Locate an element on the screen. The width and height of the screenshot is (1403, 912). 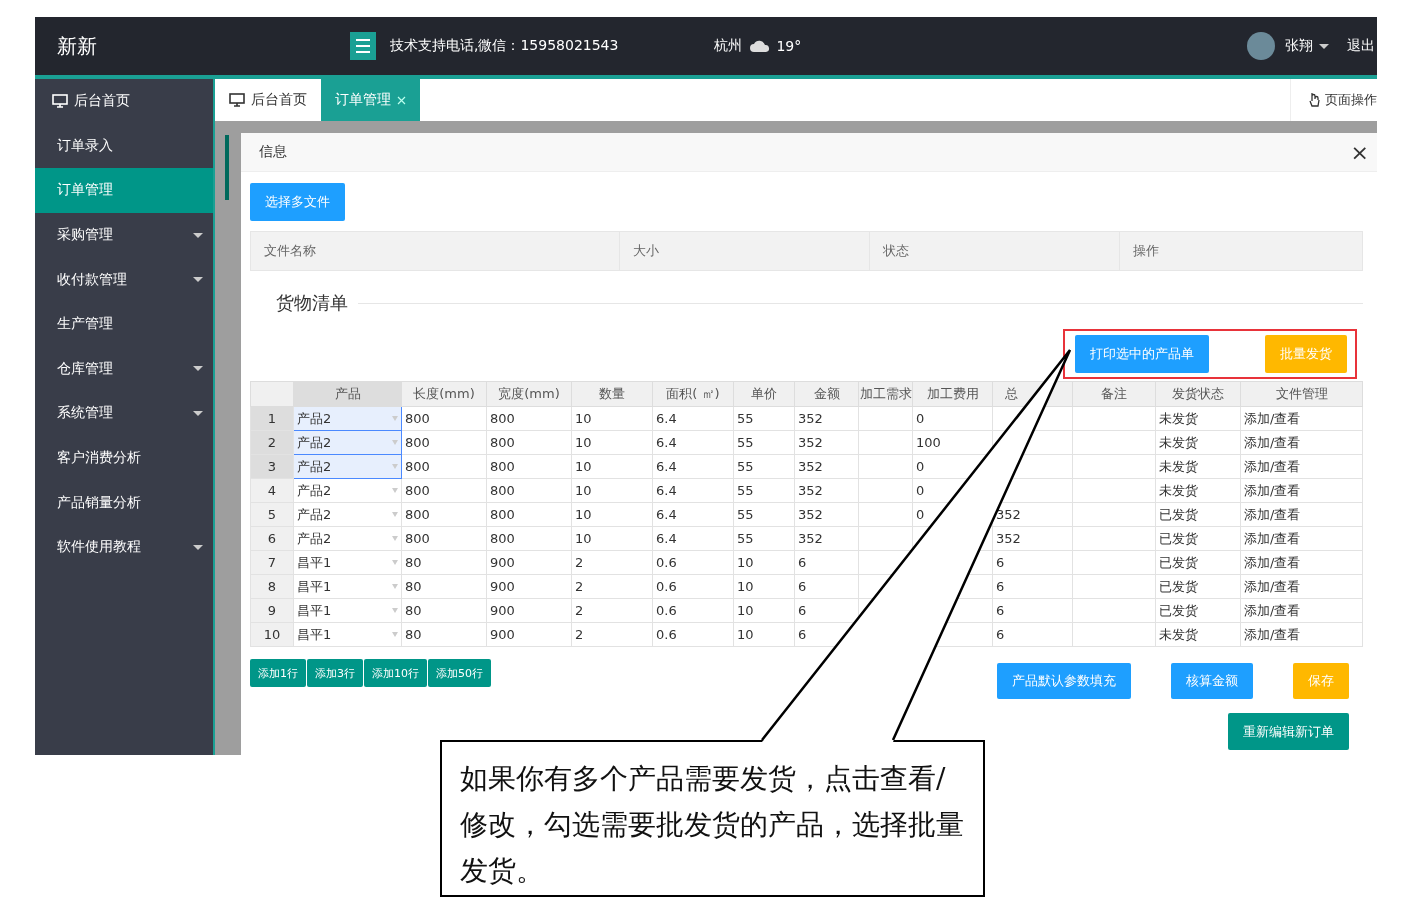
column-header: 操作 is located at coordinates (1240, 251).